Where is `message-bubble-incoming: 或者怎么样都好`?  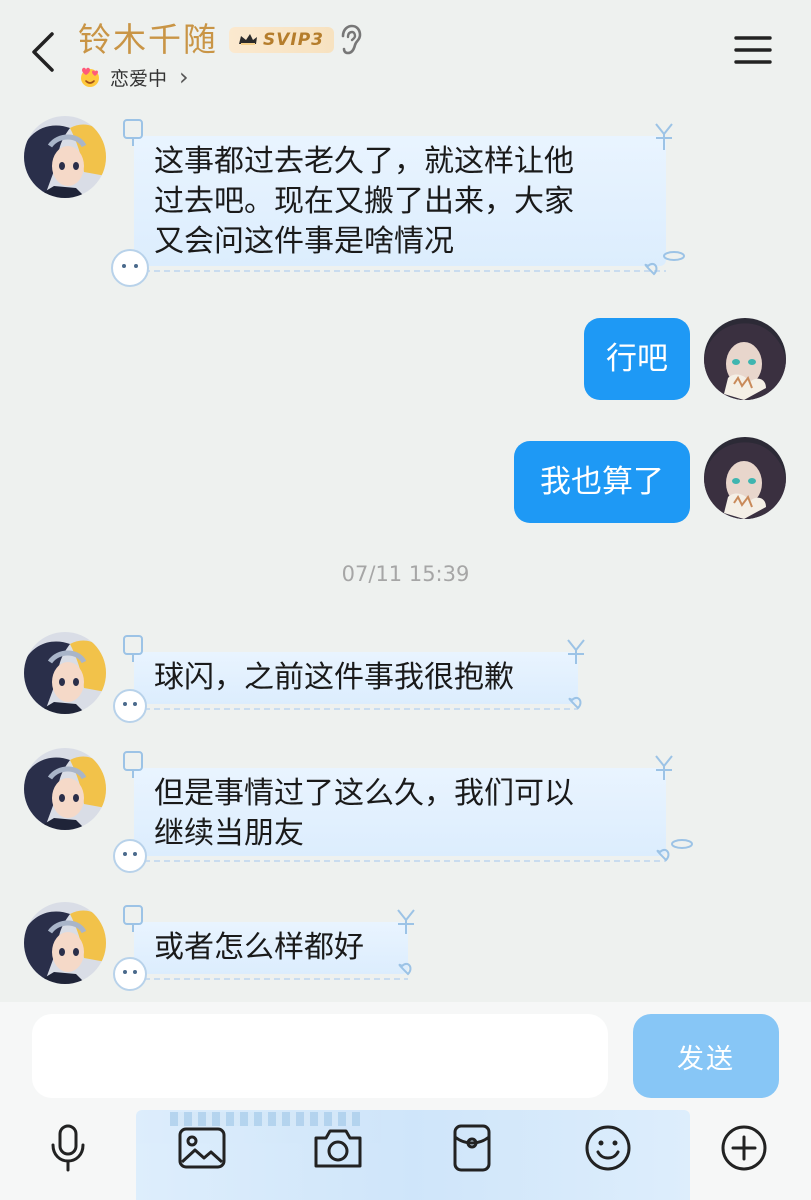
message-bubble-incoming: 或者怎么样都好 is located at coordinates (271, 951).